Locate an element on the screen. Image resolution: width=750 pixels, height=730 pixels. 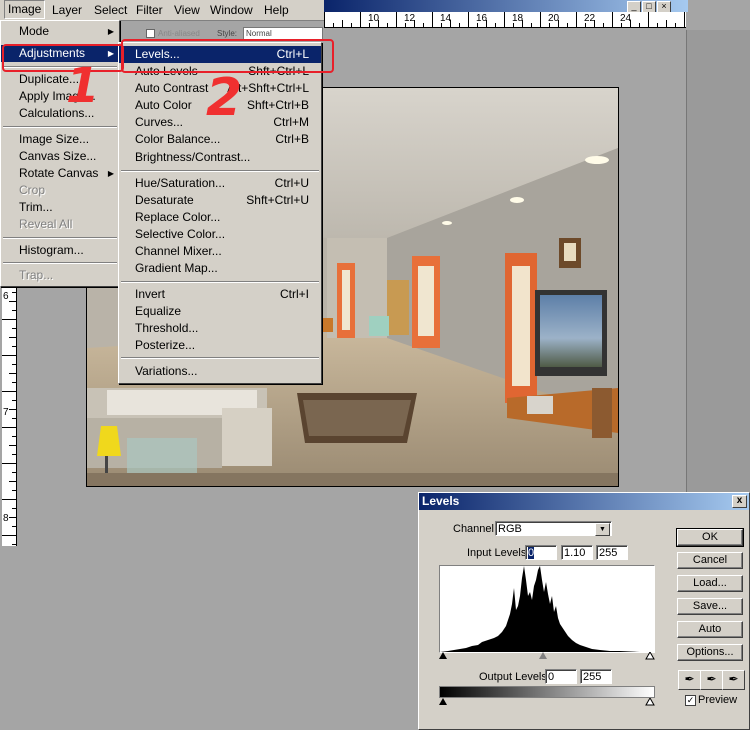
close-icon: x is located at coordinates (739, 501).